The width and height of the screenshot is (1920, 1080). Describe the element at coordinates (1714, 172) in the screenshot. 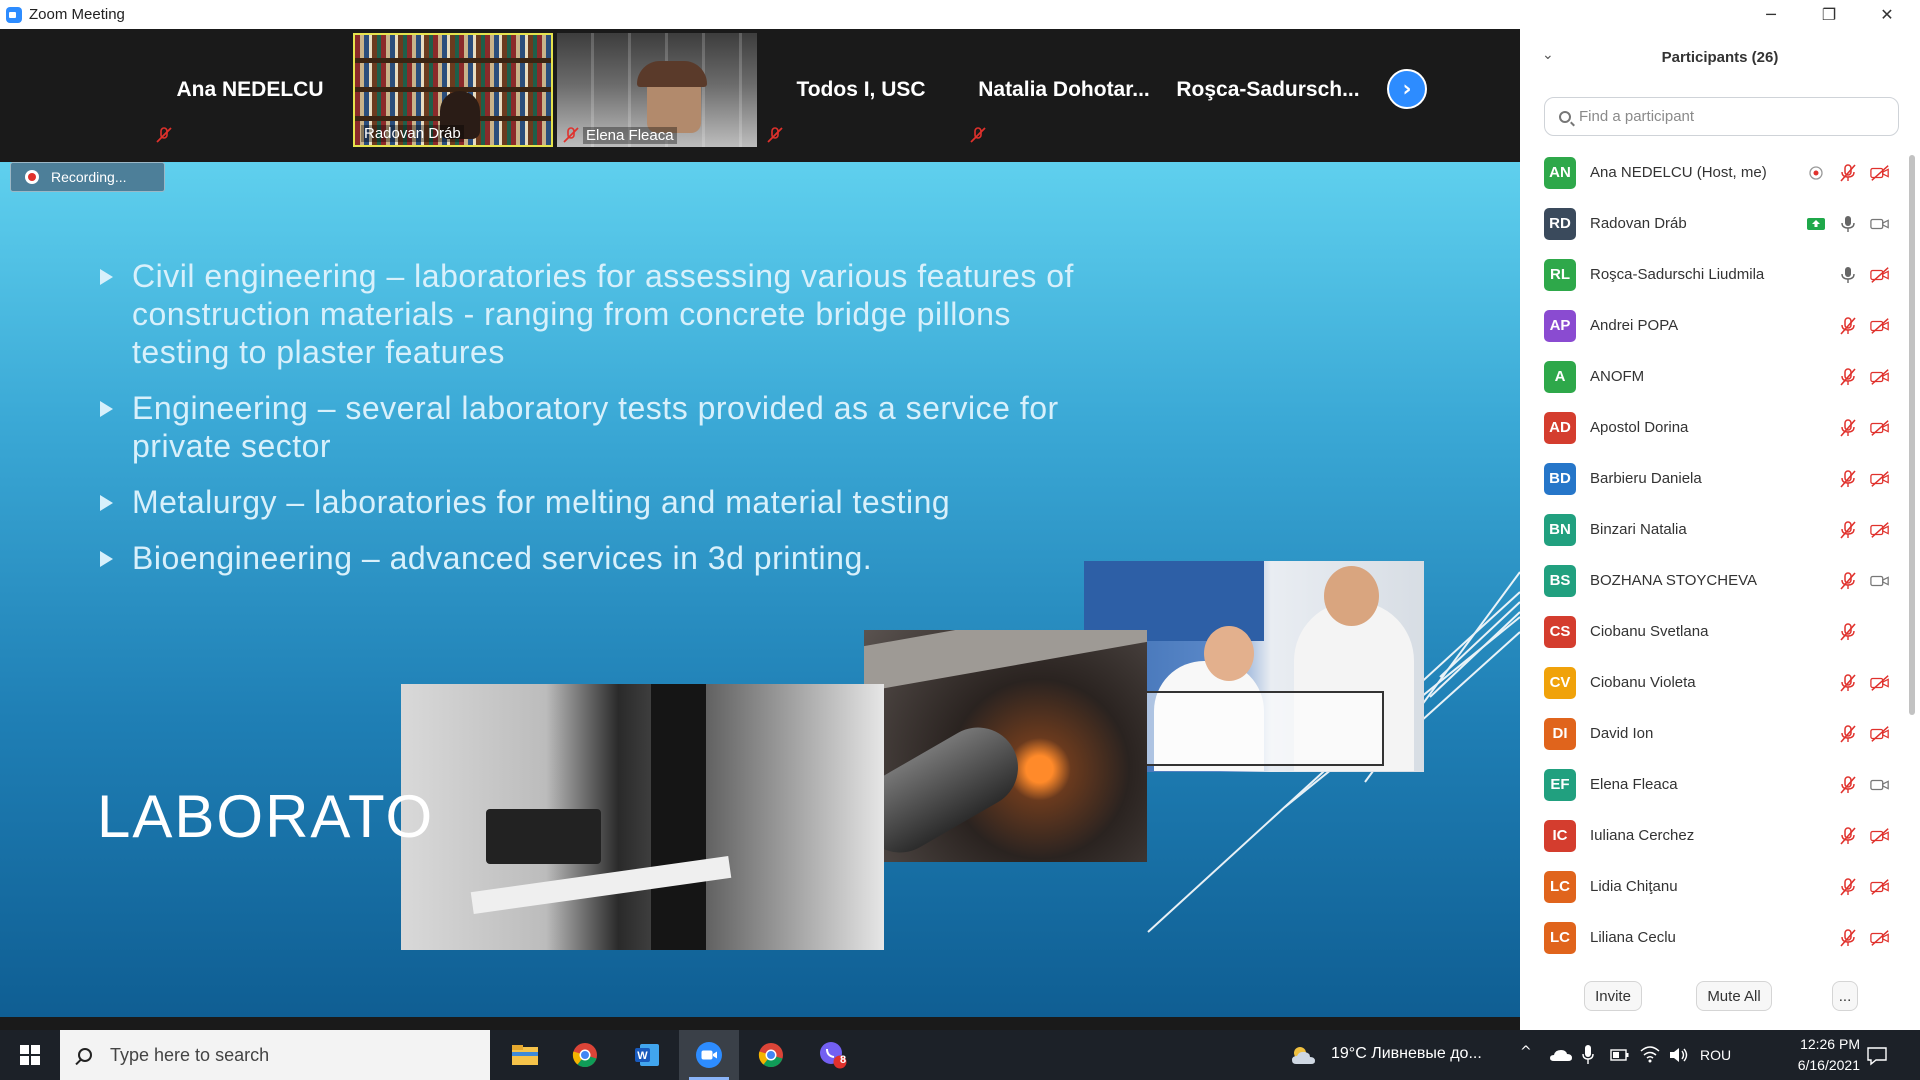

I see `participant-row: AN Ana NEDELCU (Host, me)` at that location.